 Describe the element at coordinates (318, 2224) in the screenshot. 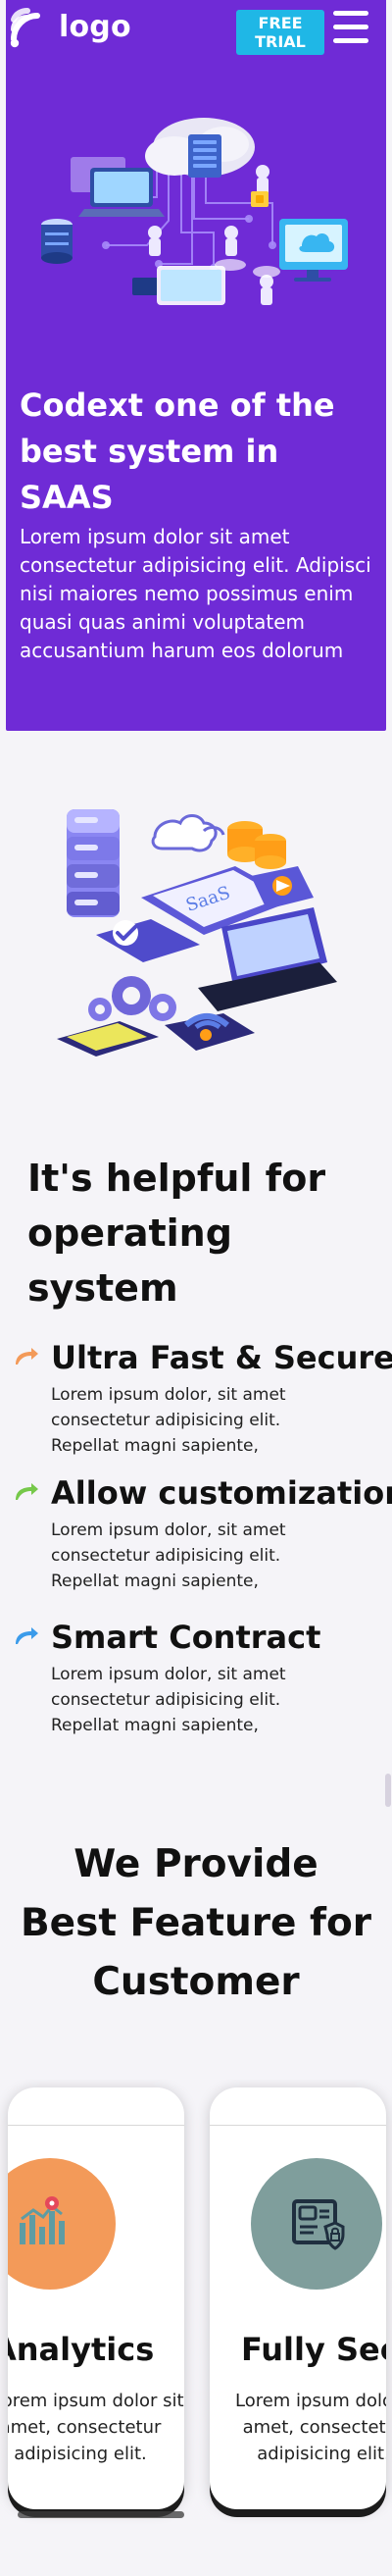

I see `secure-id-shield-icon` at that location.